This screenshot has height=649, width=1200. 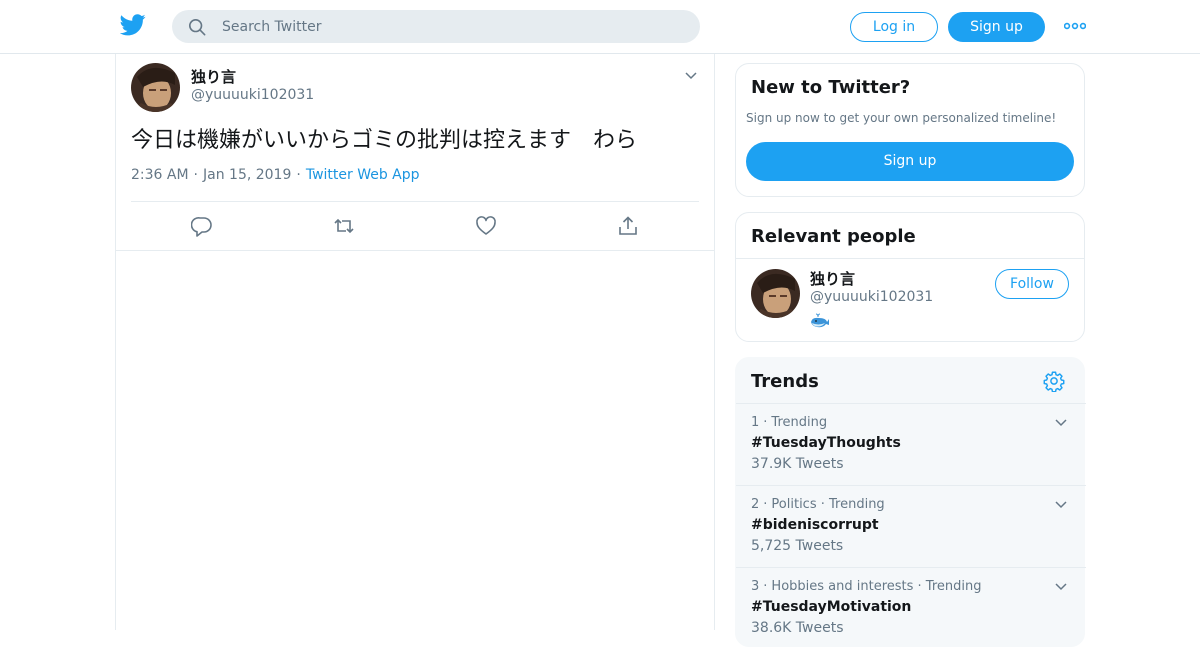 I want to click on whale-emoji-icon, so click(x=820, y=320).